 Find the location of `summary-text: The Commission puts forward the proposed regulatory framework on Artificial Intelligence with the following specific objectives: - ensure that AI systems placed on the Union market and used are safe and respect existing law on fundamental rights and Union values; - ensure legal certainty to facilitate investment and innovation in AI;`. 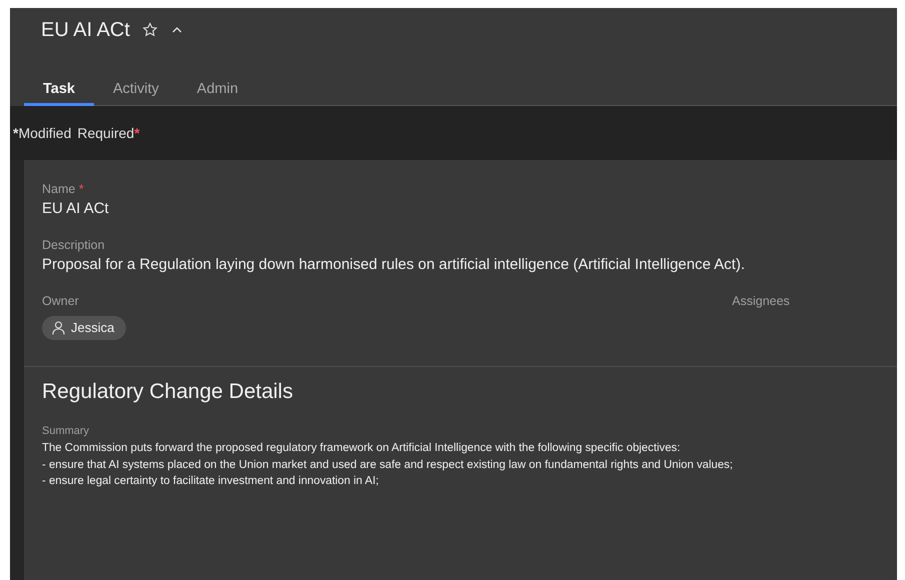

summary-text: The Commission puts forward the proposed regulatory framework on Artificial Intelligence with the following specific objectives: - ensure that AI systems placed on the Union market and used are safe and respect existing law on fundamental rights and Union values; - ensure legal certainty to facilitate investment and innovation in AI; is located at coordinates (388, 465).